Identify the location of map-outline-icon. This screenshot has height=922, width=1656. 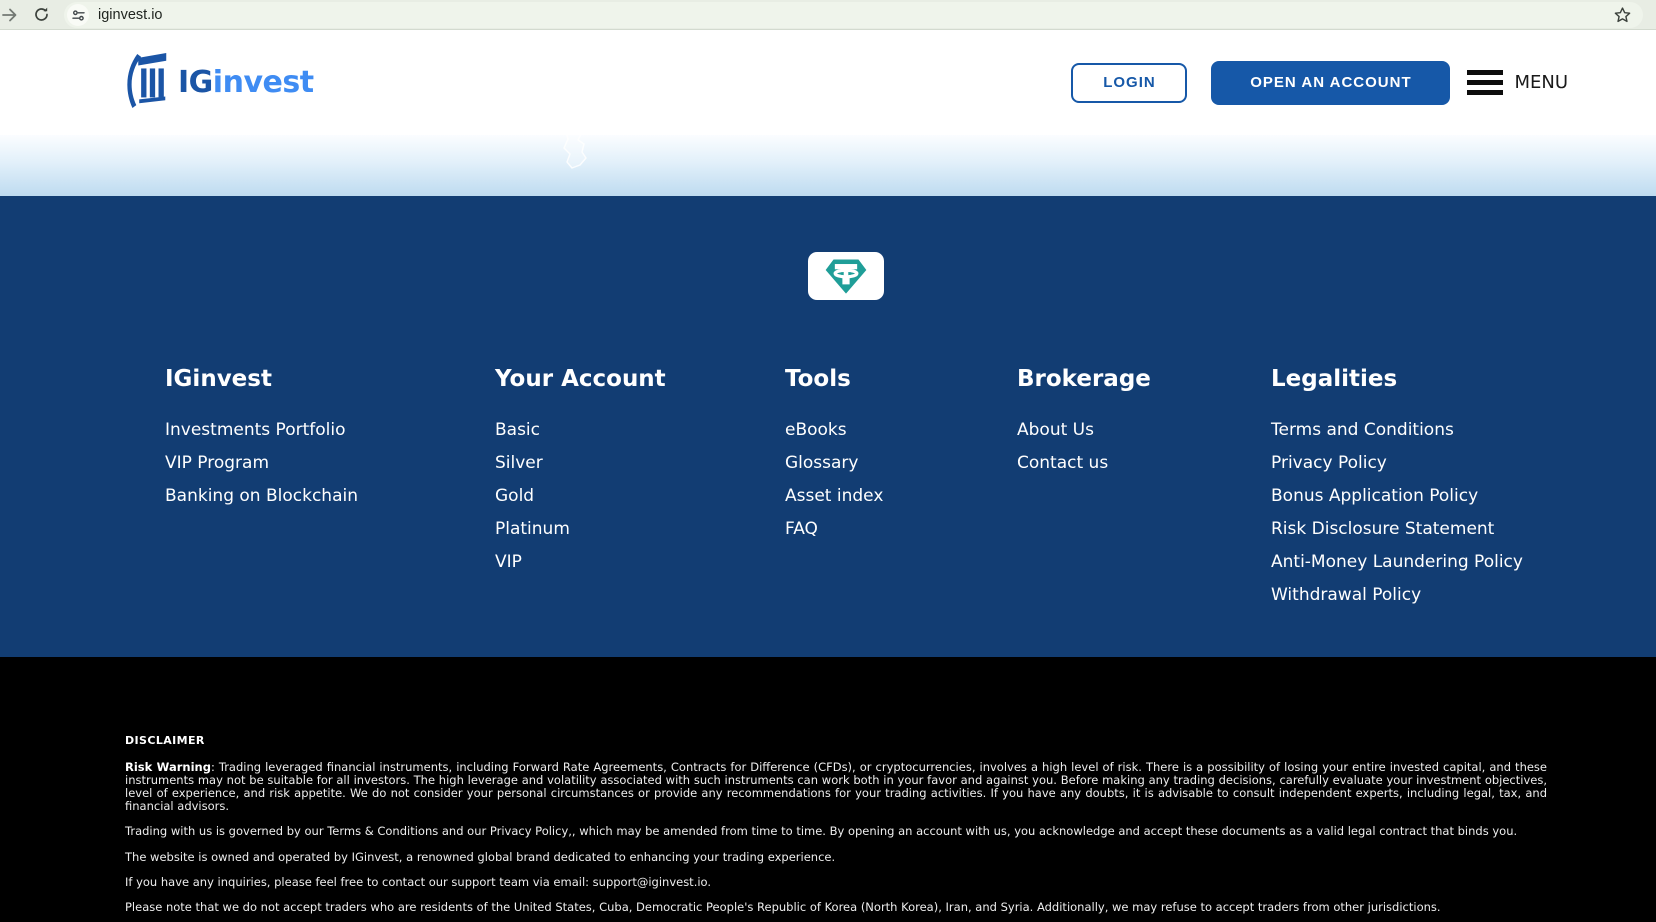
(575, 152).